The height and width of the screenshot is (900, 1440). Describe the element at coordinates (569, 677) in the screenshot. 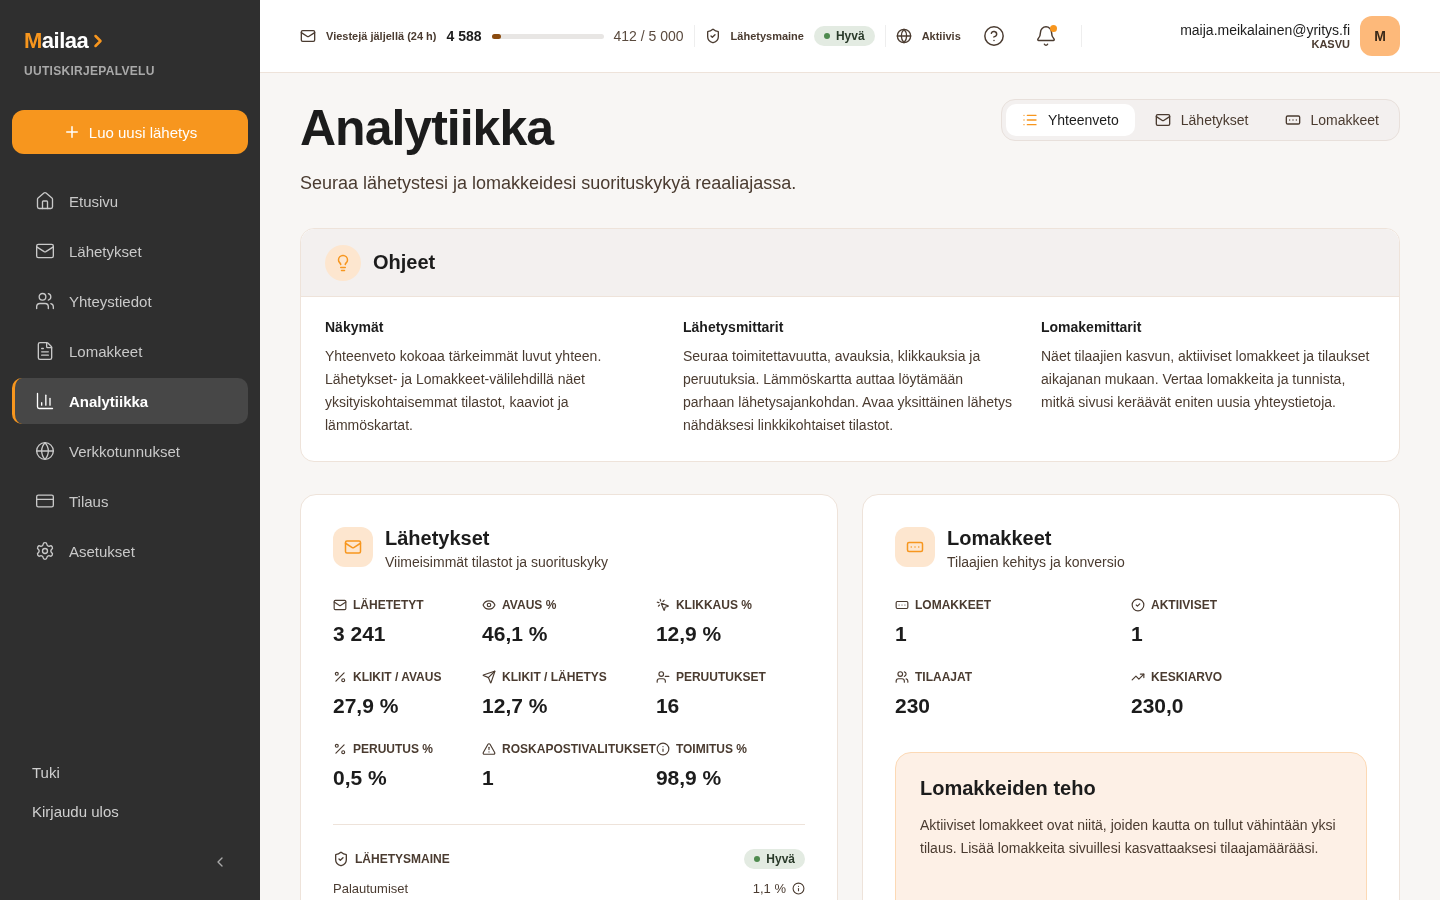

I see `metric-label: KLIKIT / LÄHETYS` at that location.